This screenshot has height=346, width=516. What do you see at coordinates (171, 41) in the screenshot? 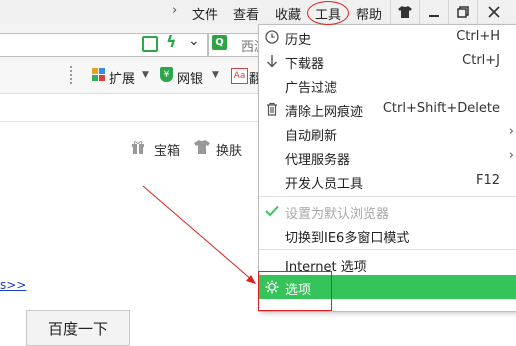
I see `lightning-icon: ϟ` at bounding box center [171, 41].